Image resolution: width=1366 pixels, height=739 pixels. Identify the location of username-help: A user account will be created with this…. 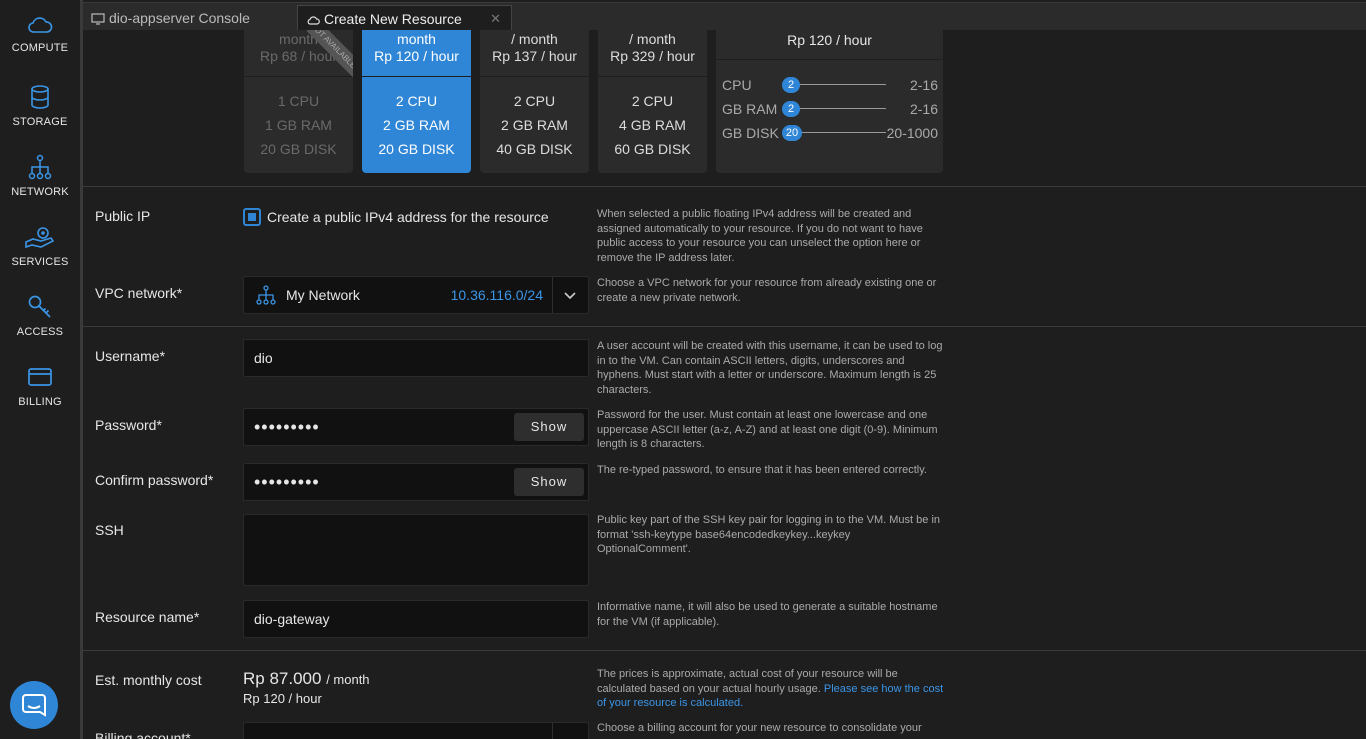
(770, 368).